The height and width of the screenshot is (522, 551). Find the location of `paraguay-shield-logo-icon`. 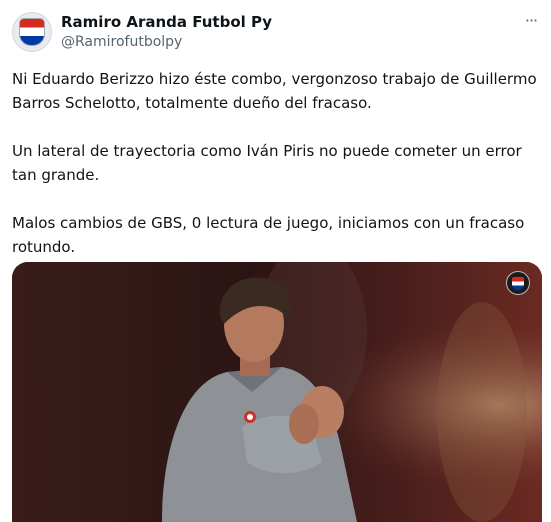

paraguay-shield-logo-icon is located at coordinates (518, 283).